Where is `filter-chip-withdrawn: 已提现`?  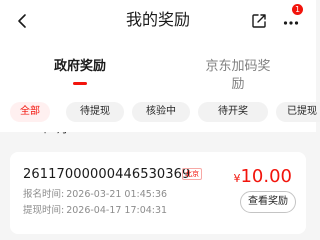 filter-chip-withdrawn: 已提现 is located at coordinates (298, 112).